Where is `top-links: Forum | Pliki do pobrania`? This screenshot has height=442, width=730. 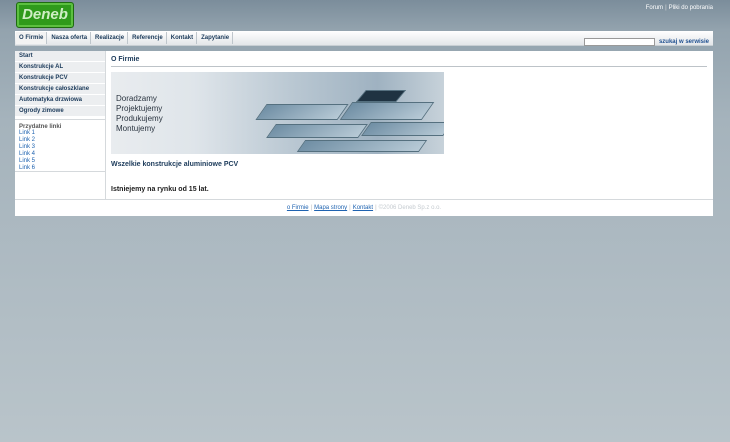 top-links: Forum | Pliki do pobrania is located at coordinates (679, 8).